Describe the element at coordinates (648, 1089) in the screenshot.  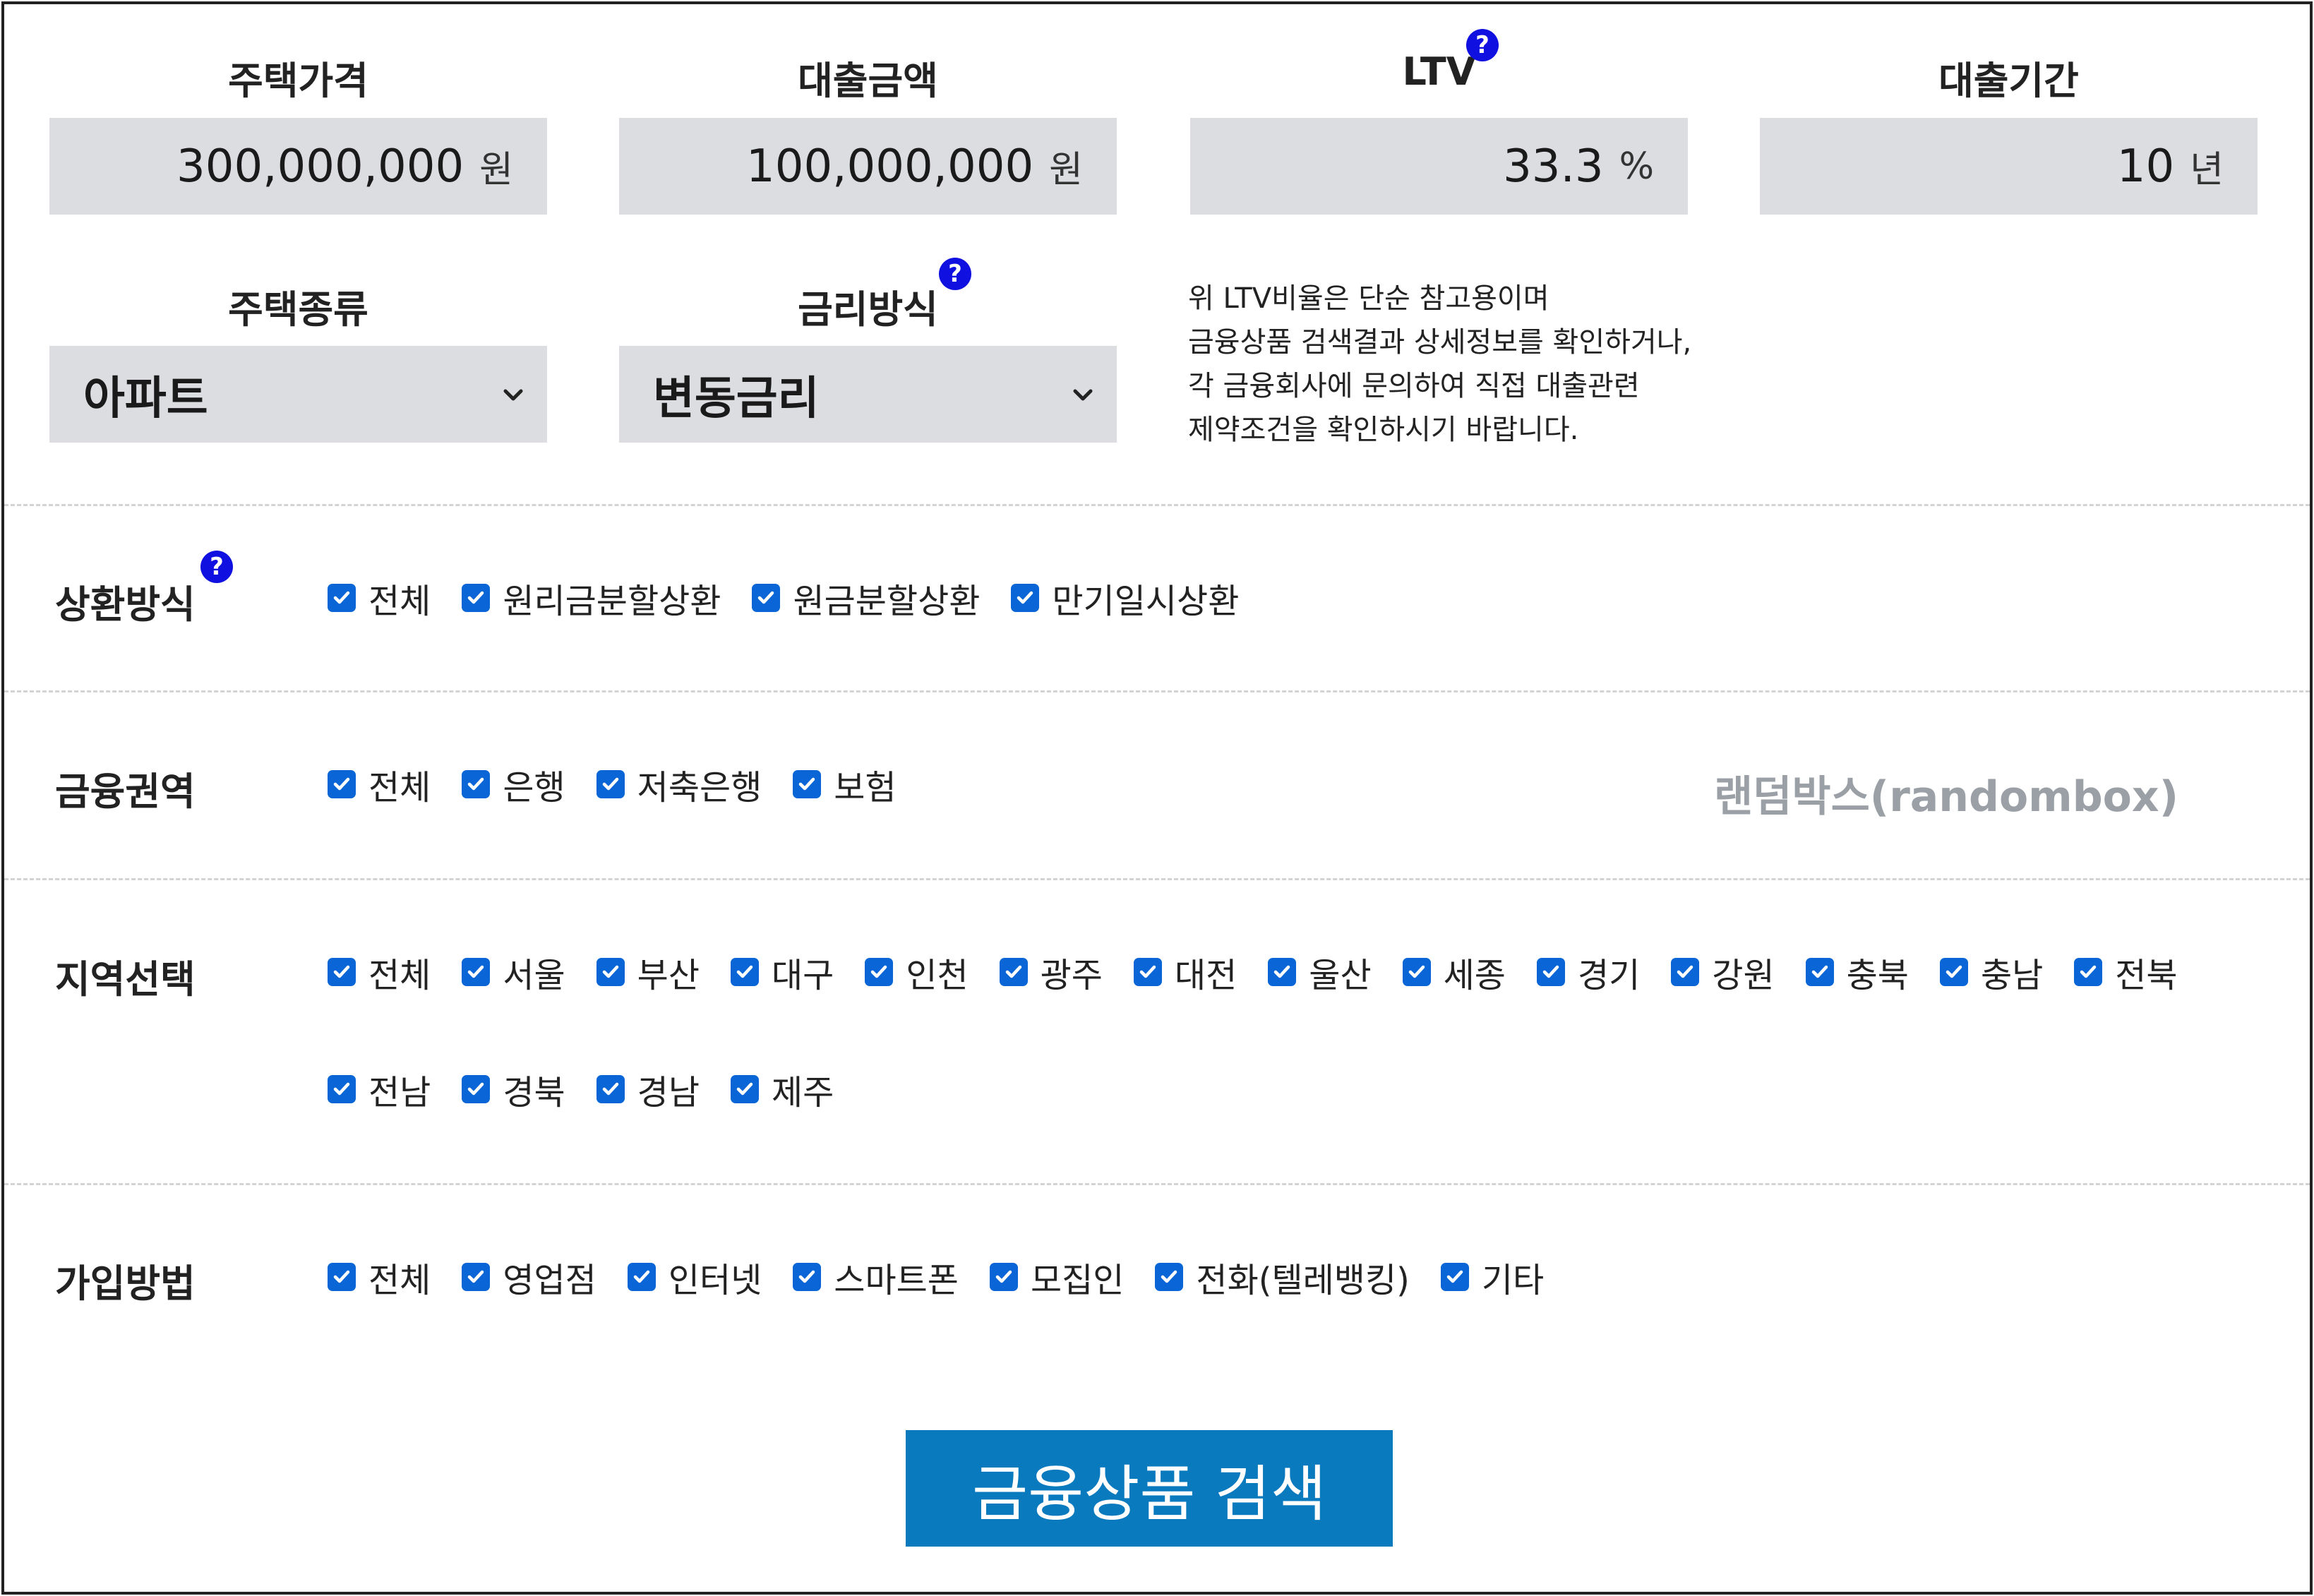
I see `checkbox-option: 경남` at that location.